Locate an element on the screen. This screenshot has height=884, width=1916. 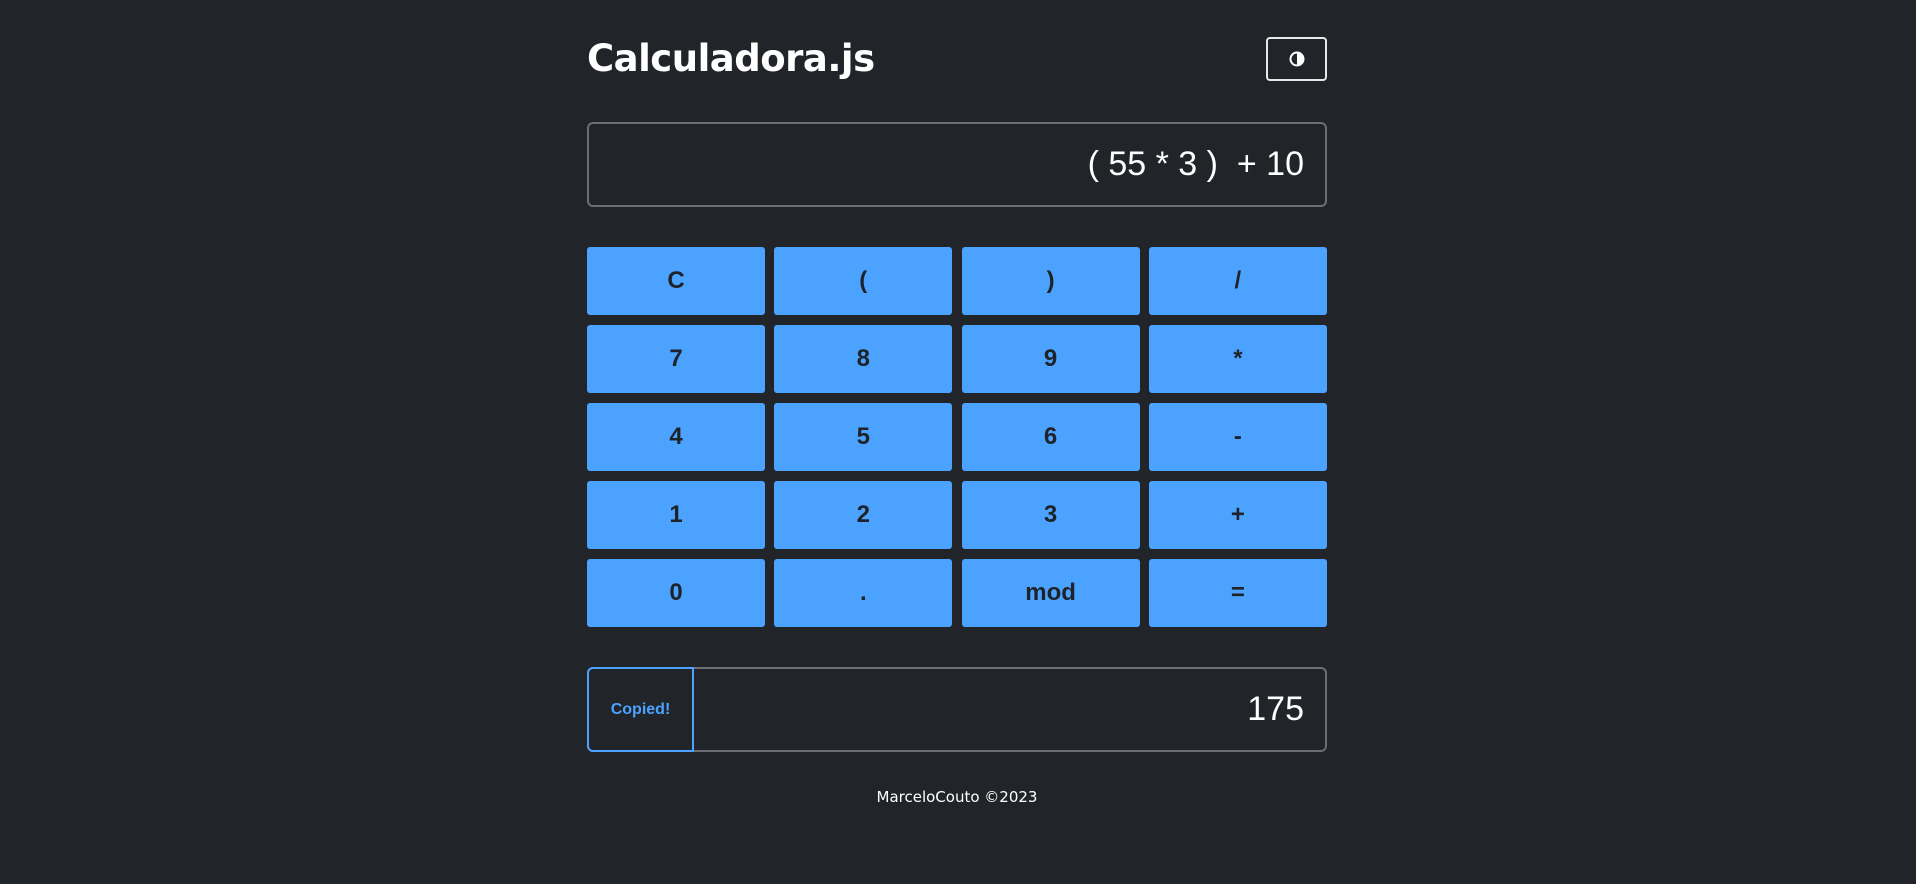
copy-result-button: Copied! is located at coordinates (640, 709).